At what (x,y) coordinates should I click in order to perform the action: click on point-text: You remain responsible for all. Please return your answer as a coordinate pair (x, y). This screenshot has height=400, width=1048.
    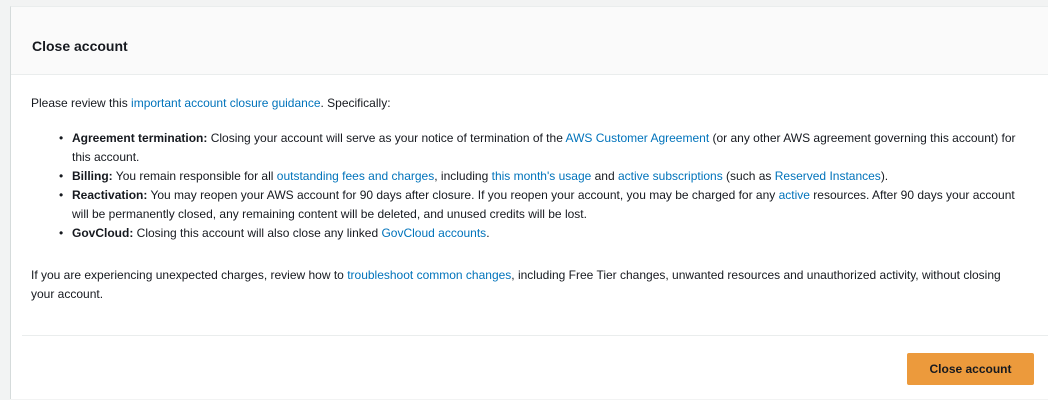
    Looking at the image, I should click on (194, 176).